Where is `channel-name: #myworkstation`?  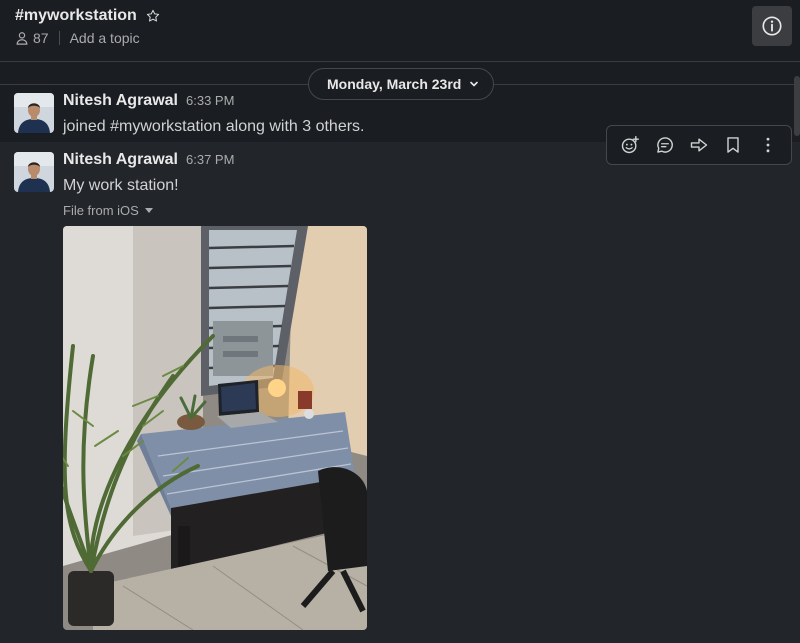
channel-name: #myworkstation is located at coordinates (76, 15).